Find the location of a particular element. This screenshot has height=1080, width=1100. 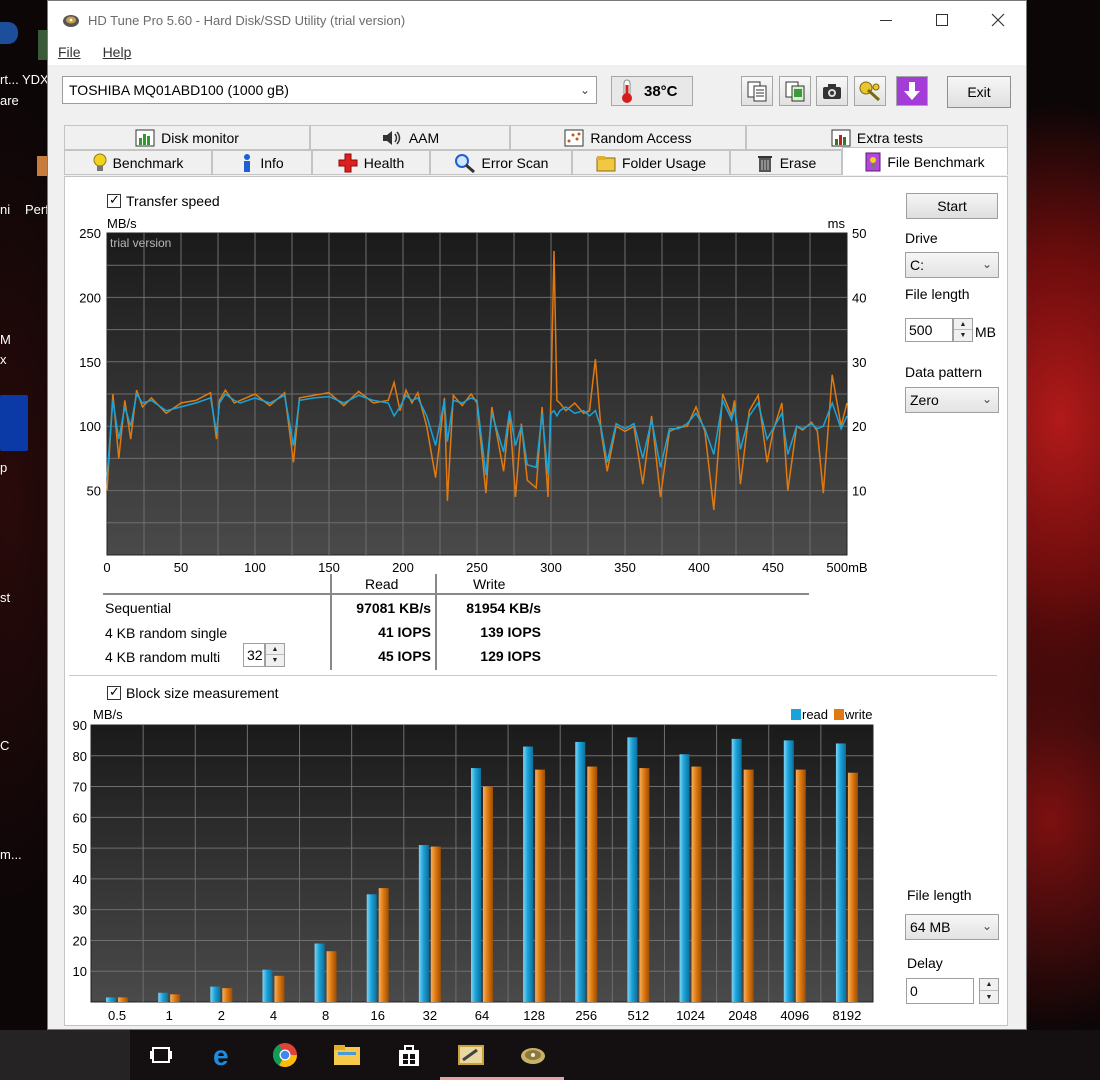

chevron-down-icon: ⌄ is located at coordinates (584, 90).